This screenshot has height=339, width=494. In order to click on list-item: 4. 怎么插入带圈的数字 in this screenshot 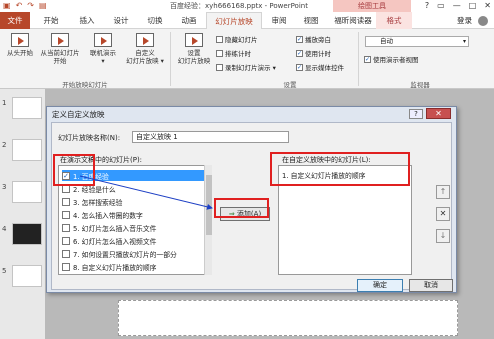, I will do `click(102, 214)`.